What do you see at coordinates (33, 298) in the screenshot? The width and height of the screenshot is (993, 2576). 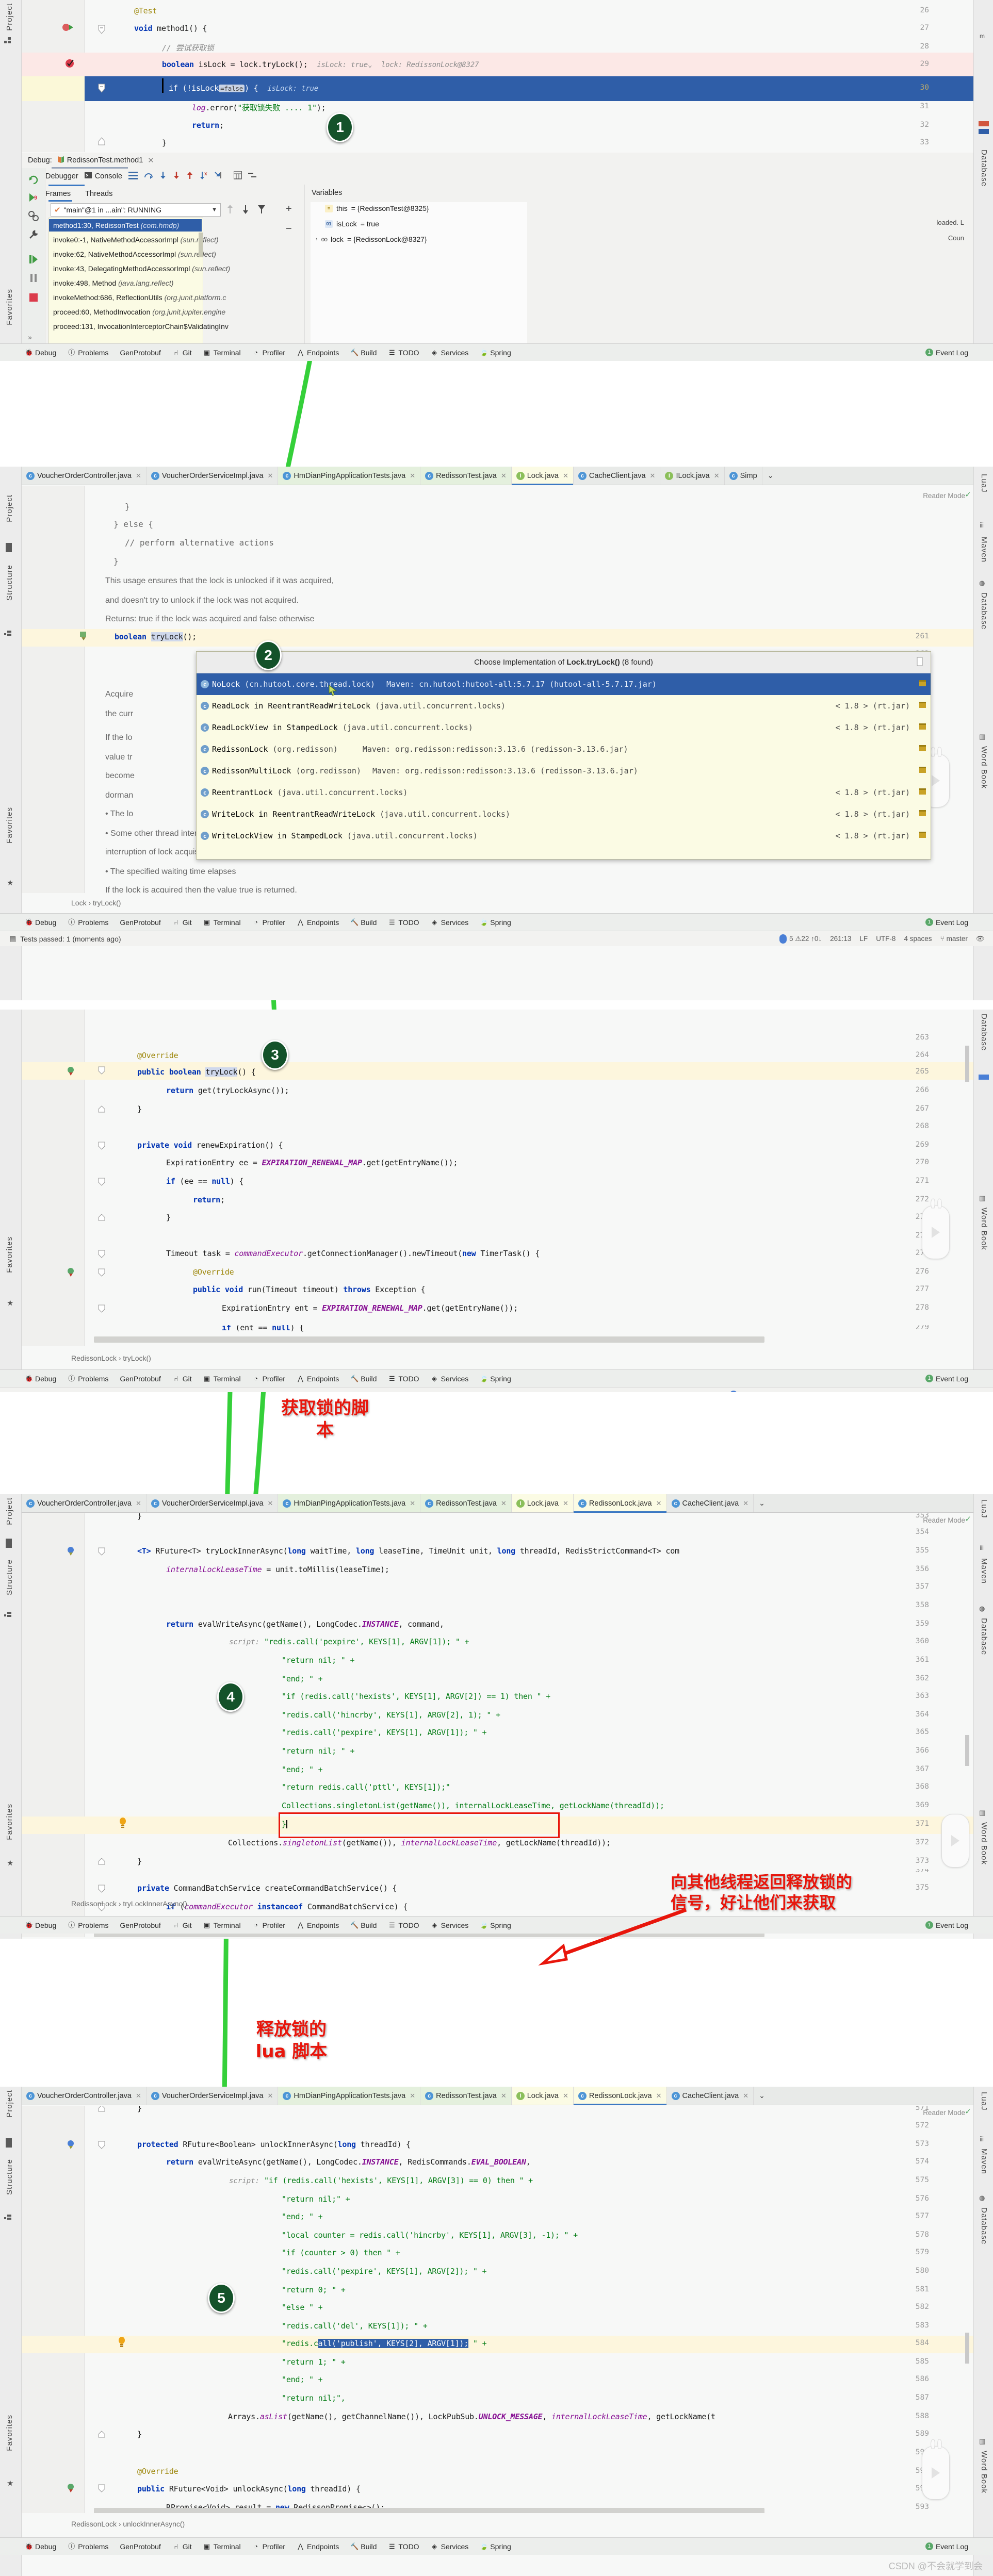 I see `stop-icon` at bounding box center [33, 298].